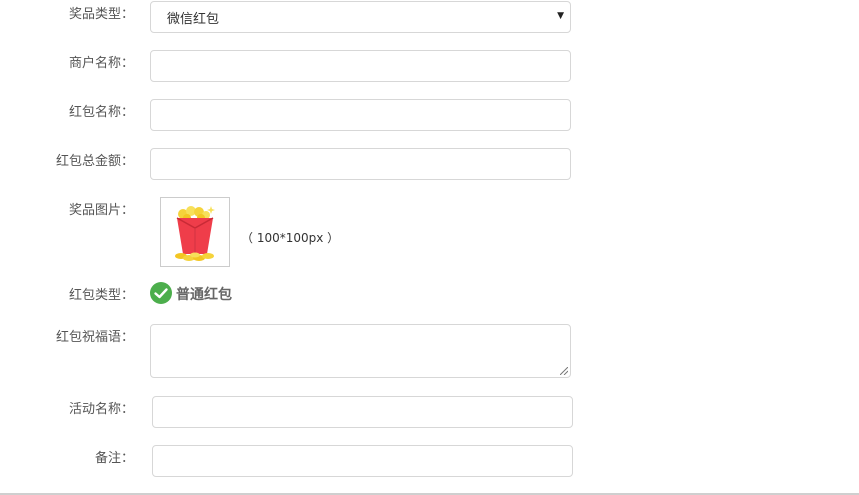 The height and width of the screenshot is (495, 859). What do you see at coordinates (362, 461) in the screenshot?
I see `remark-input` at bounding box center [362, 461].